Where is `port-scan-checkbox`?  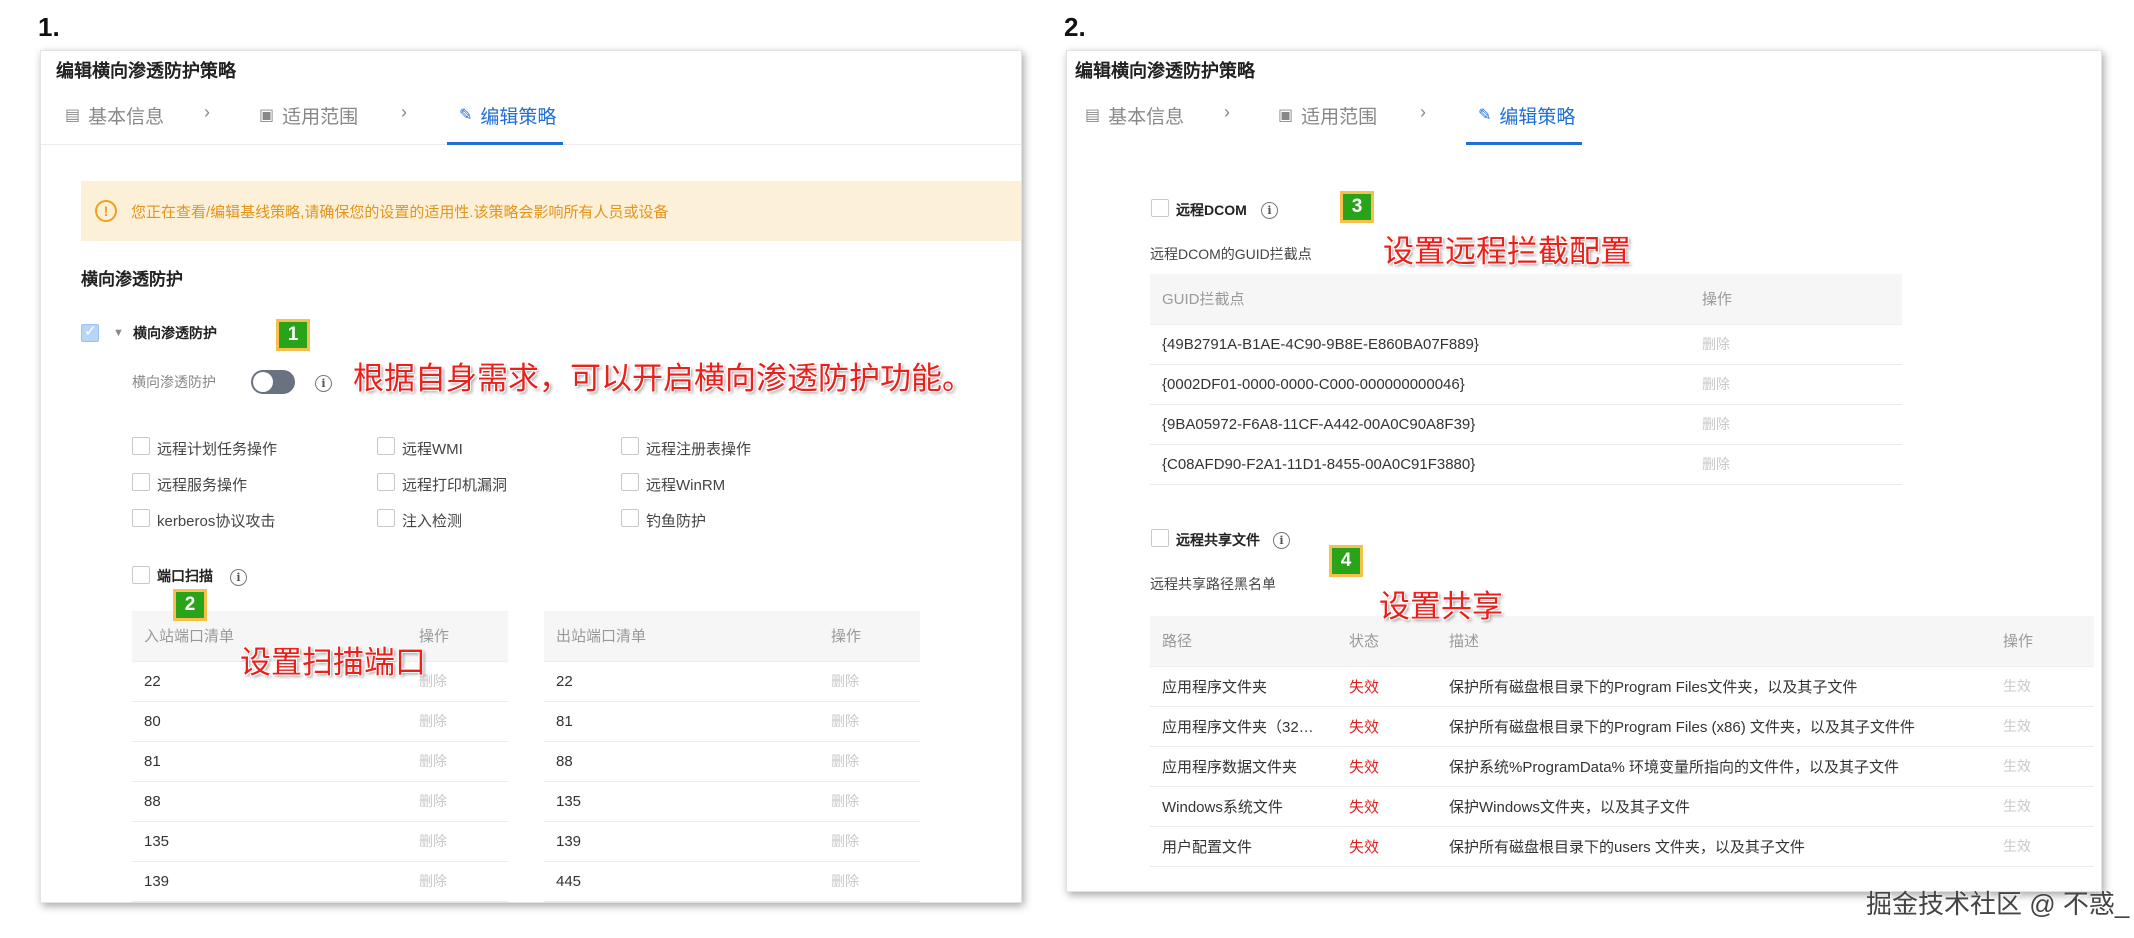
port-scan-checkbox is located at coordinates (141, 575).